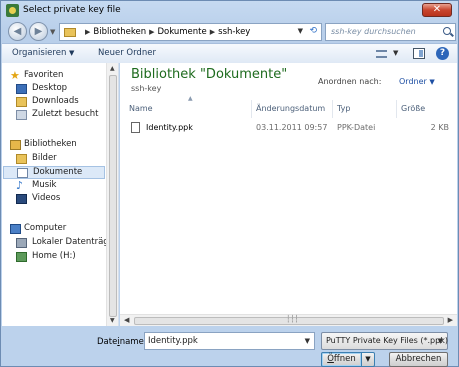 Image resolution: width=459 pixels, height=367 pixels. I want to click on file-modified: 03.11.2011 09:57, so click(292, 127).